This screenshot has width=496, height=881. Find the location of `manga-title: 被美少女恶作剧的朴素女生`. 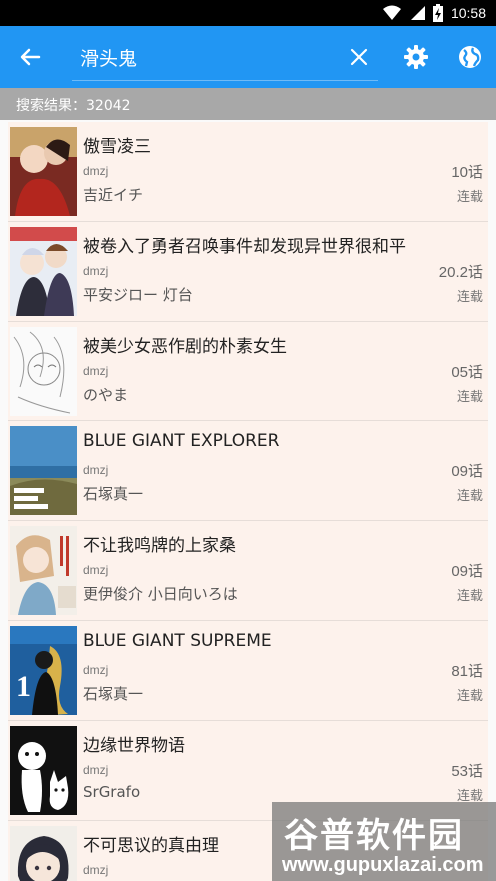

manga-title: 被美少女恶作剧的朴素女生 is located at coordinates (185, 346).